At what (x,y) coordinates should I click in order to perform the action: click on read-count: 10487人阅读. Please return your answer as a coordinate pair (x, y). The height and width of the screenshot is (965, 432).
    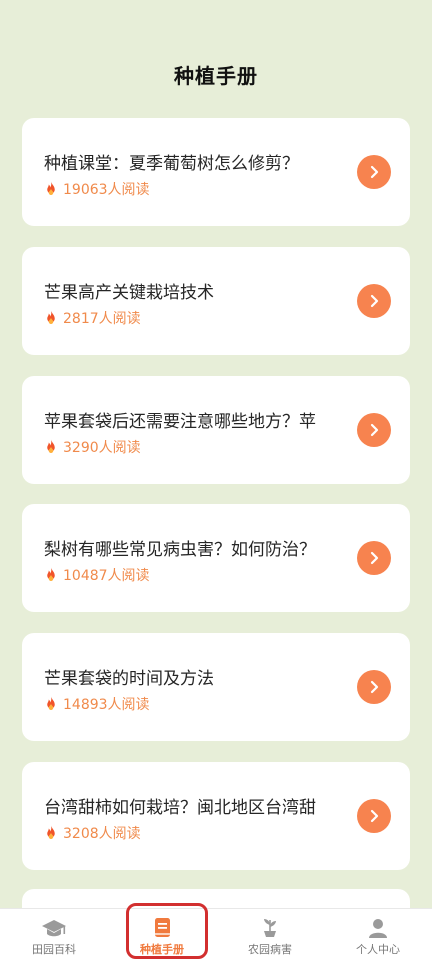
    Looking at the image, I should click on (96, 575).